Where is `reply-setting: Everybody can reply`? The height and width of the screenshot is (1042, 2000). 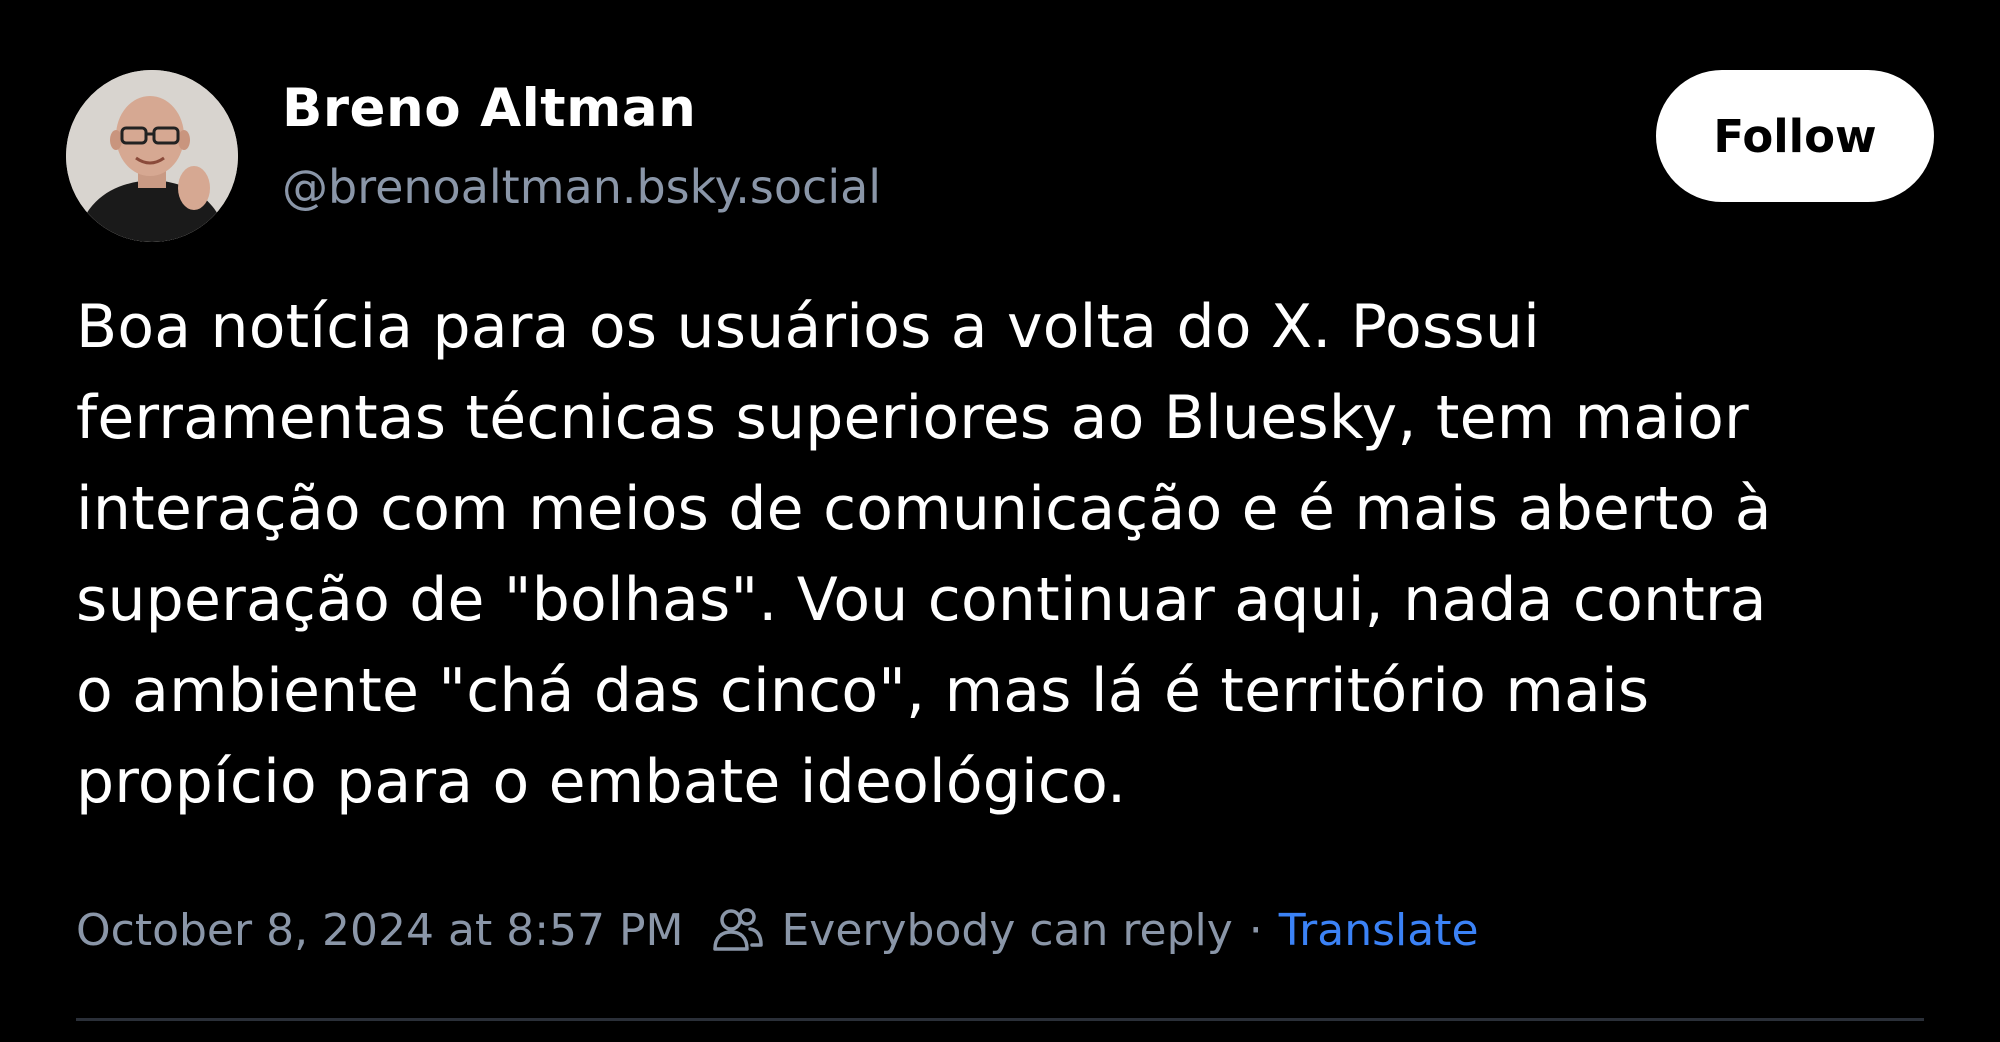 reply-setting: Everybody can reply is located at coordinates (1007, 930).